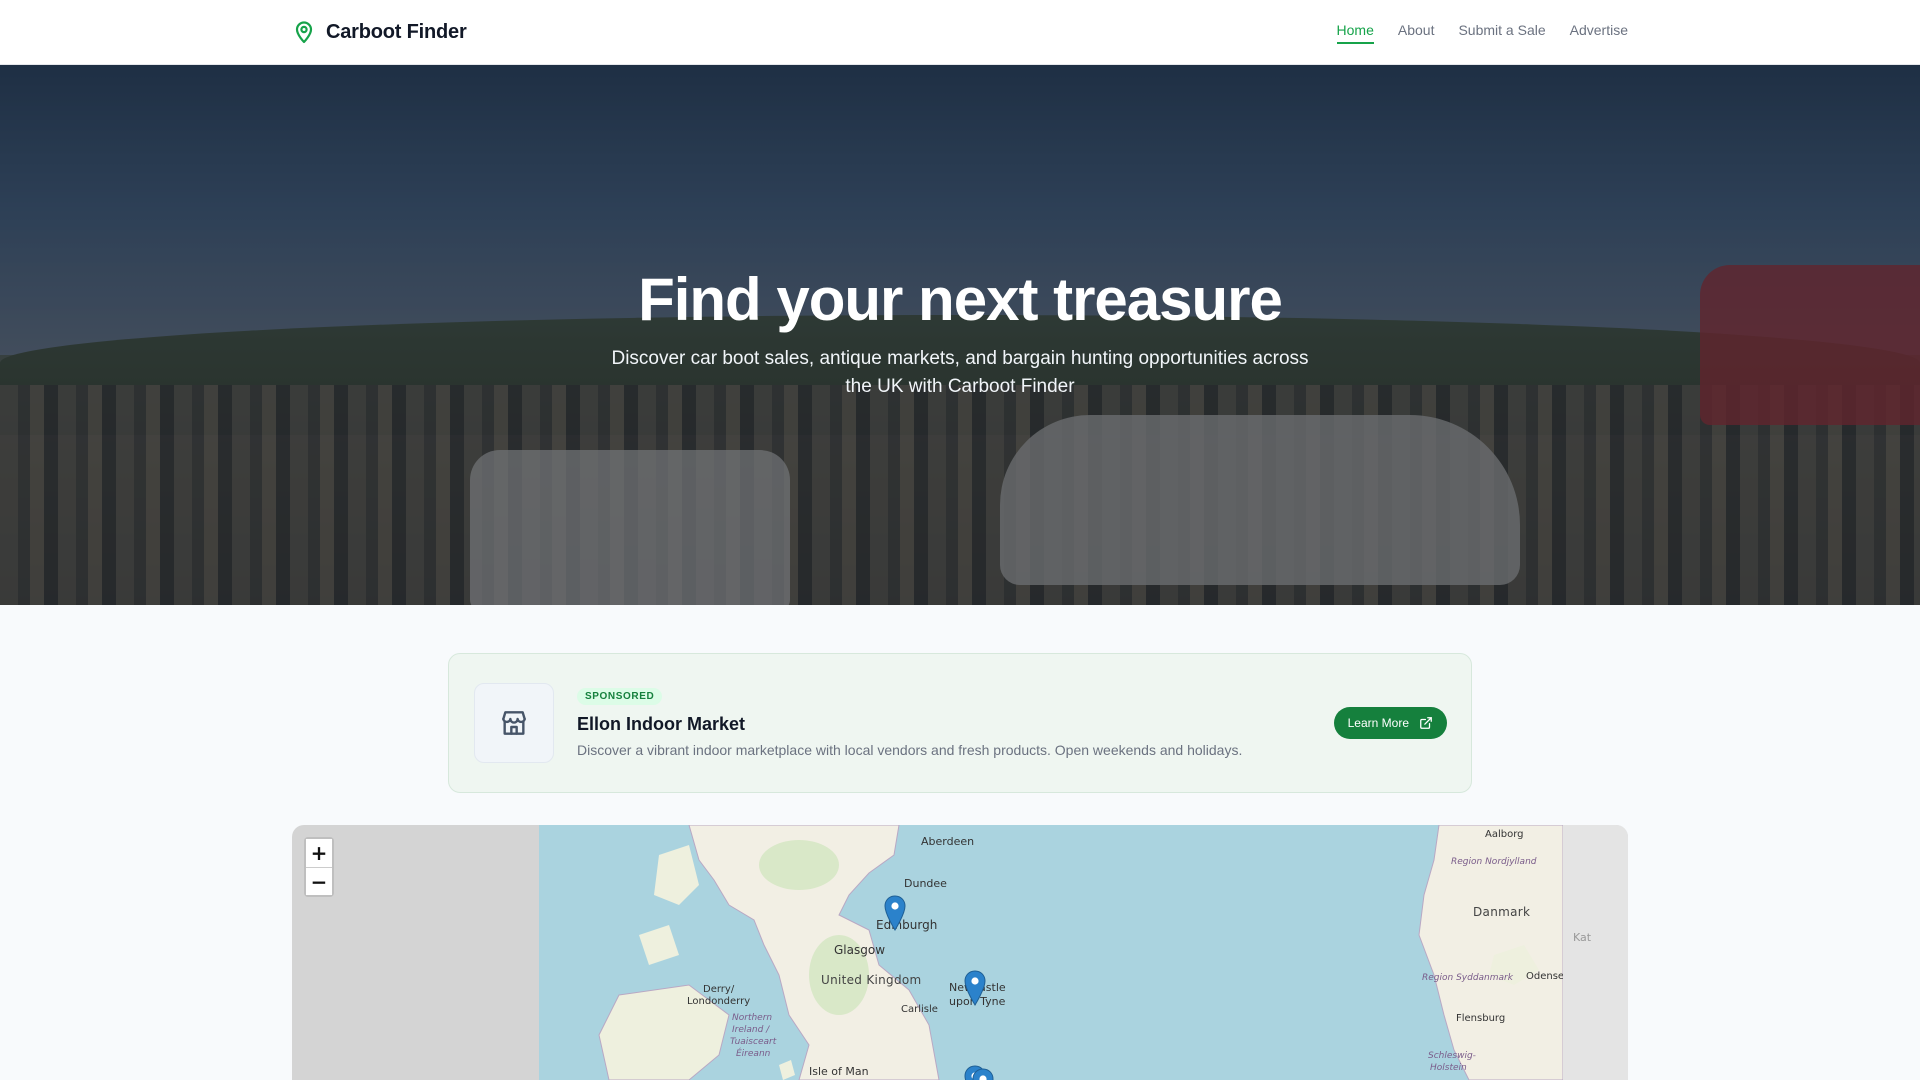  Describe the element at coordinates (719, 989) in the screenshot. I see `map-label-derry-1: Derry/` at that location.